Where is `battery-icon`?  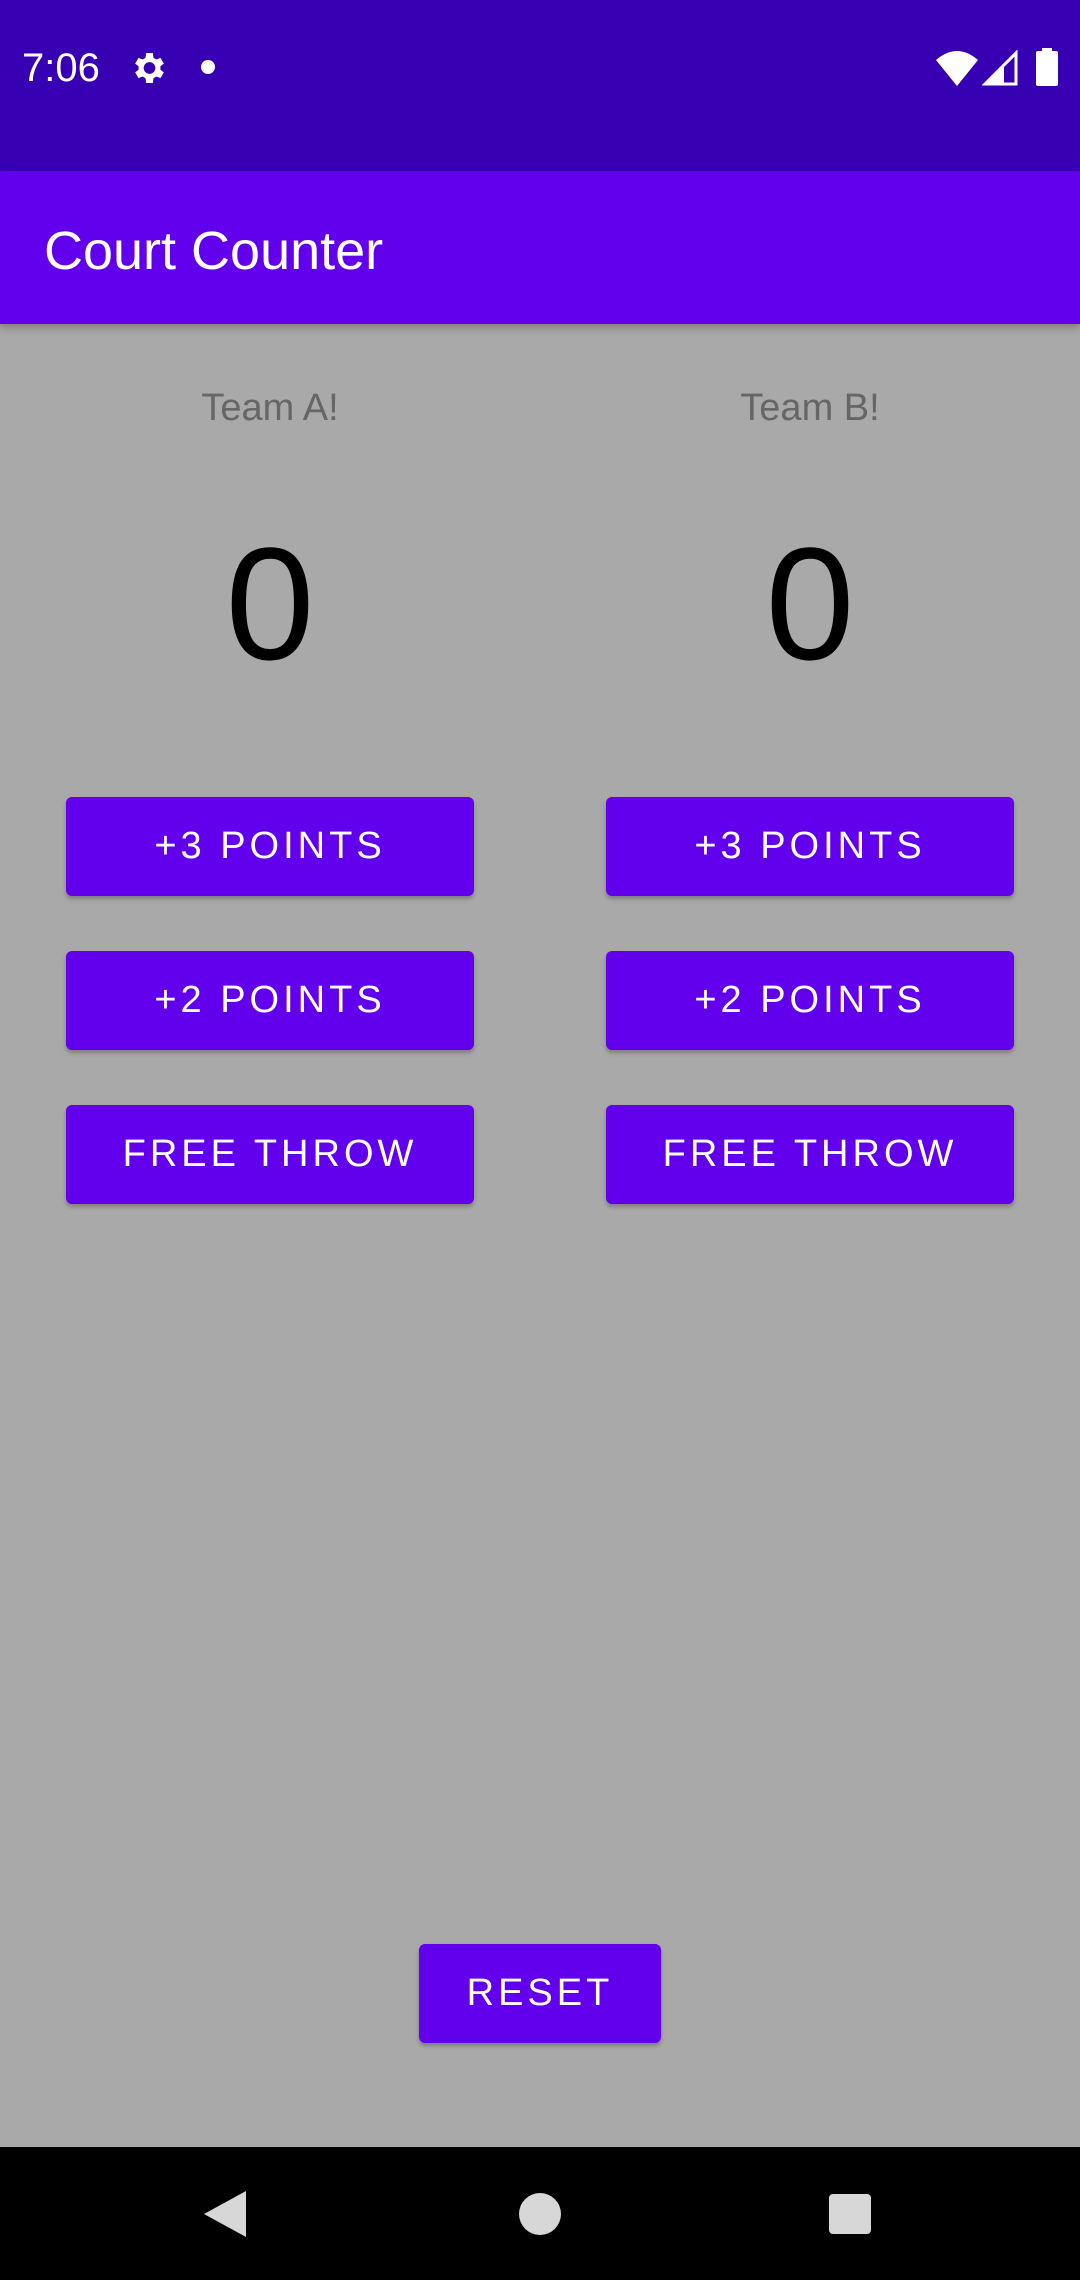 battery-icon is located at coordinates (1047, 67).